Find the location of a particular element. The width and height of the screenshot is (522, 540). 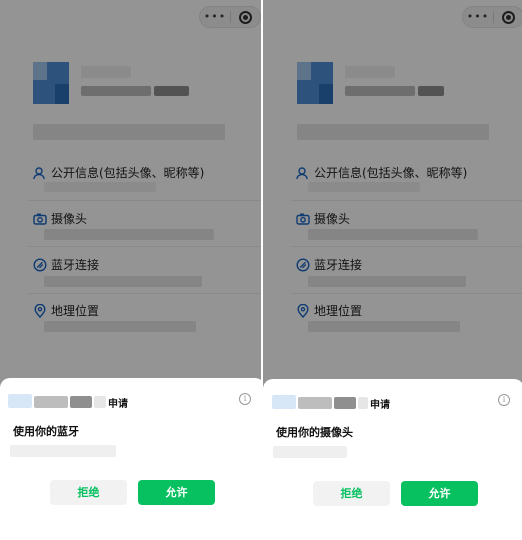

permission-sheet: 申请 i 使用你的摄像头 拒绝 允许 is located at coordinates (392, 459).